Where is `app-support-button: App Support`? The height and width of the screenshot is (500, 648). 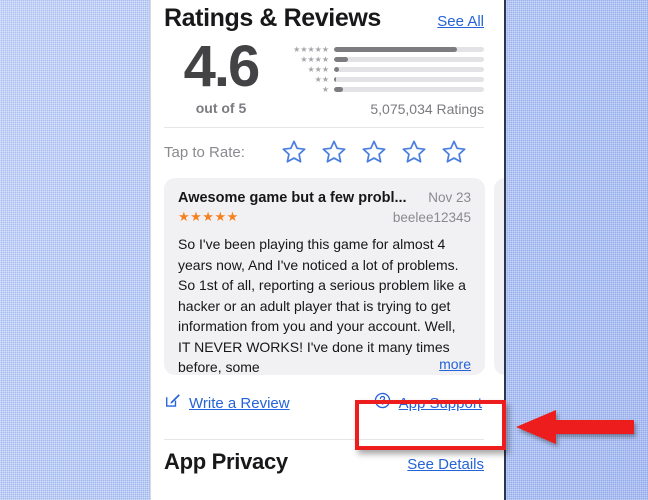
app-support-button: App Support is located at coordinates (428, 403).